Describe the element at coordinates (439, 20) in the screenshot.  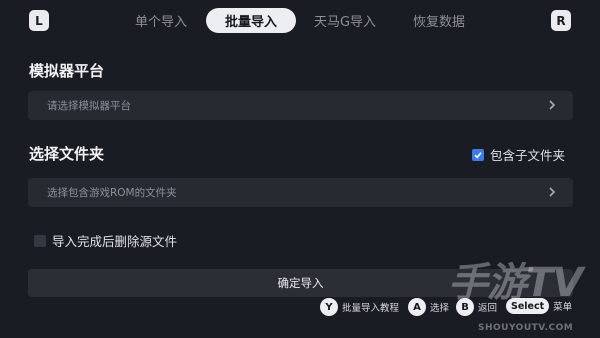
I see `tab-restore-data: 恢复数据` at that location.